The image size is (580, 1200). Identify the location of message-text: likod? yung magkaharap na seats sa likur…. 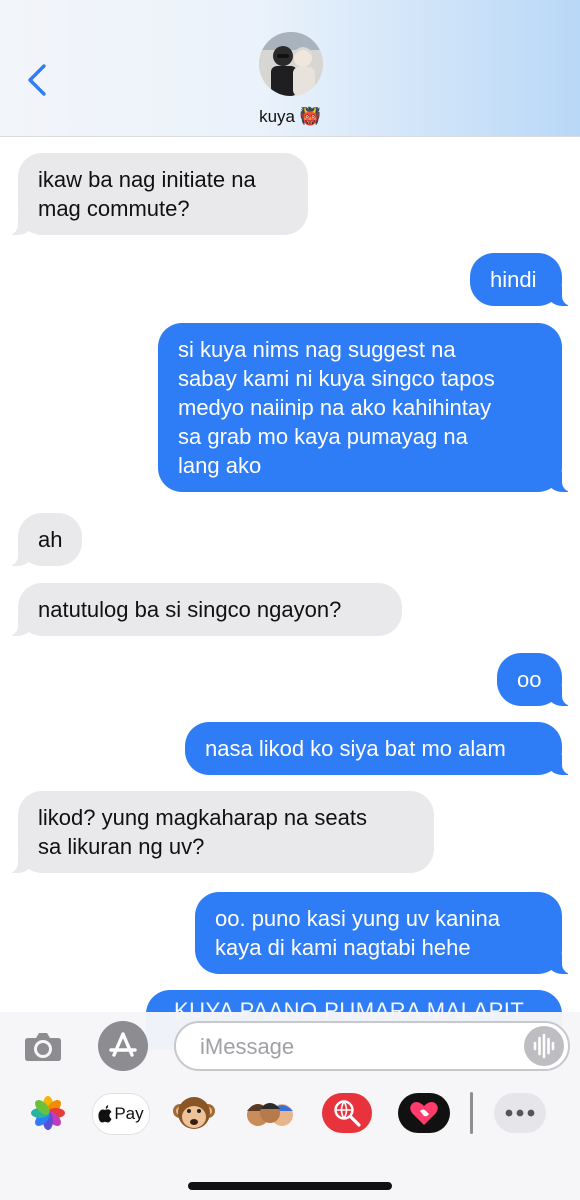
(202, 832).